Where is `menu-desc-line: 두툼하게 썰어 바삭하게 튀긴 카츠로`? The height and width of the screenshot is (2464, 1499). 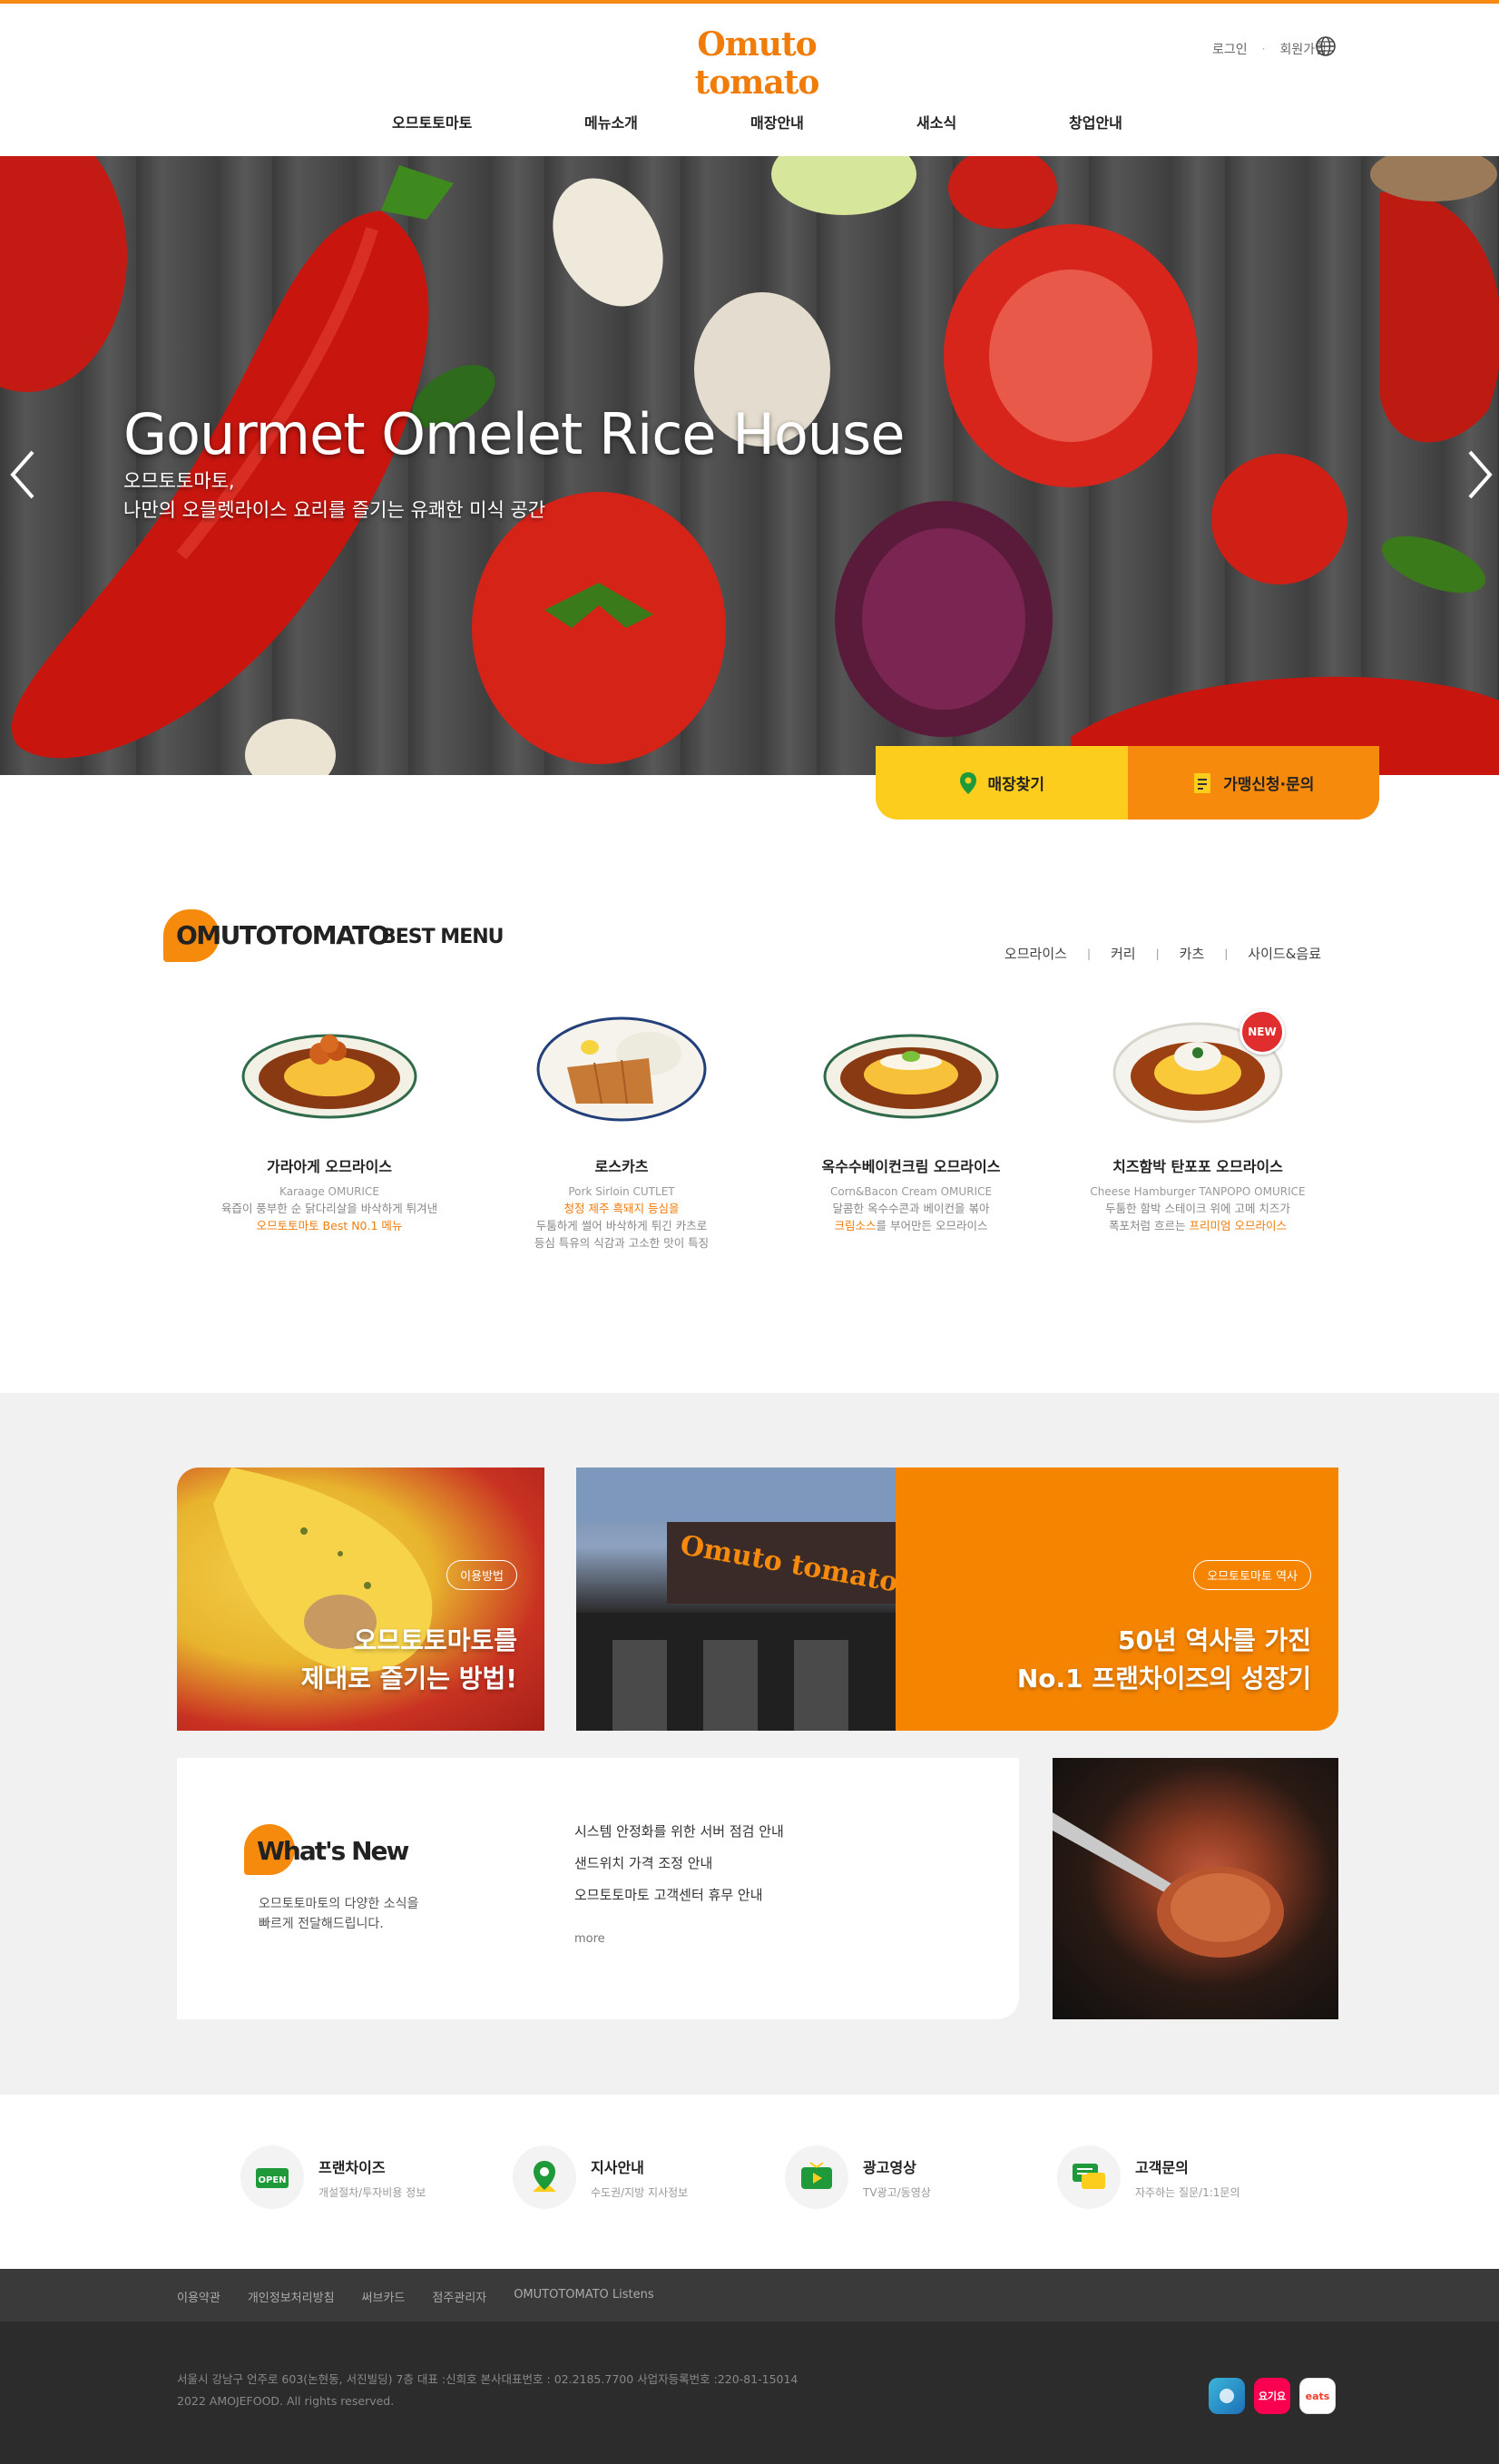 menu-desc-line: 두툼하게 썰어 바삭하게 튀긴 카츠로 is located at coordinates (621, 1225).